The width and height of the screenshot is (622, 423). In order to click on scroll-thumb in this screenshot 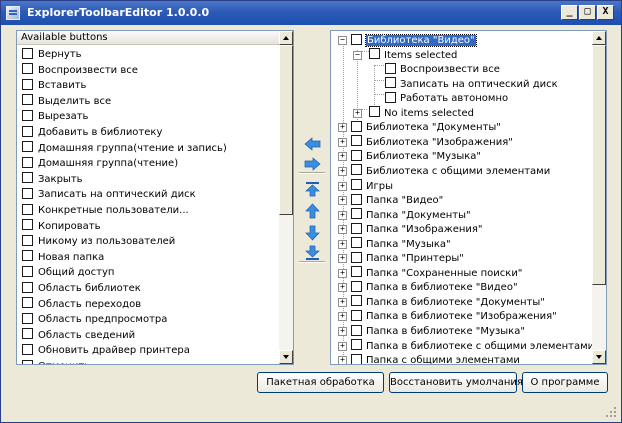, I will do `click(599, 165)`.